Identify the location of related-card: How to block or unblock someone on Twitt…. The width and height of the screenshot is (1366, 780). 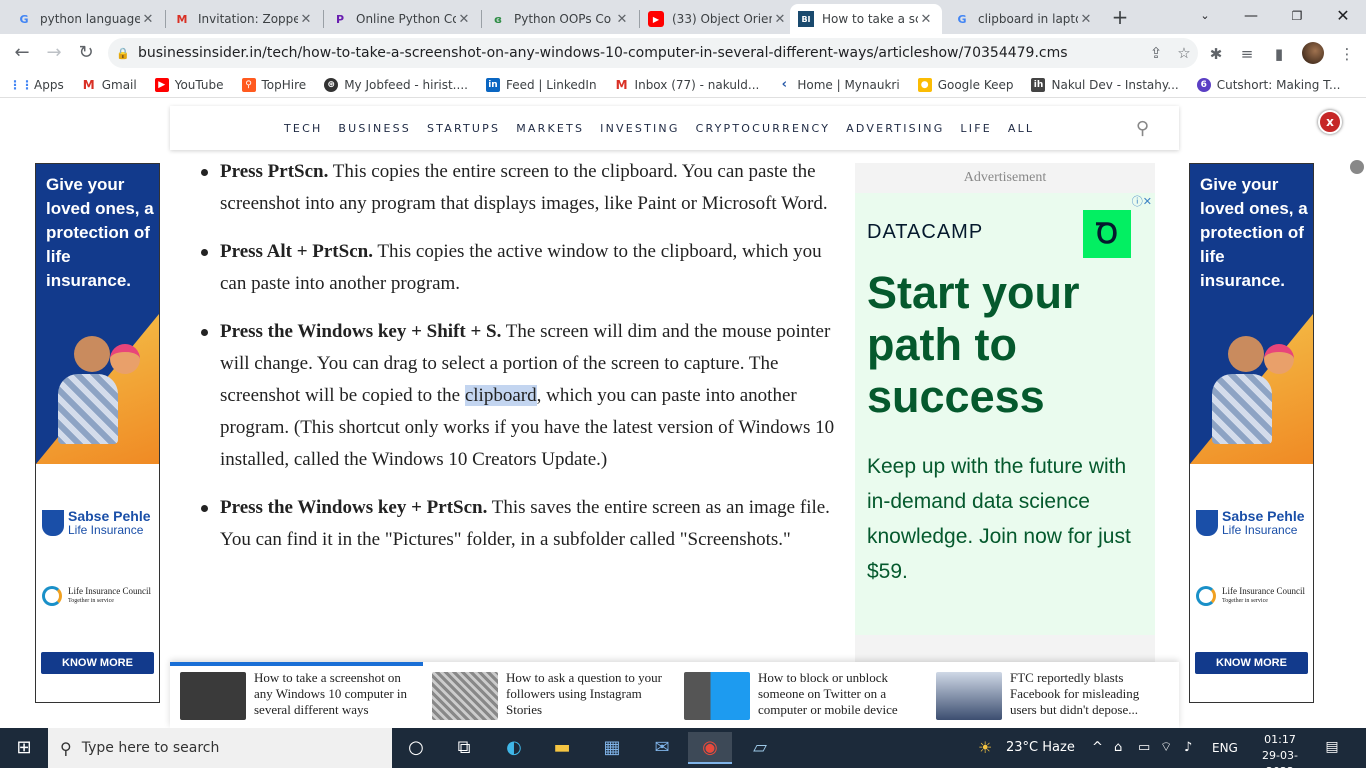
(794, 697).